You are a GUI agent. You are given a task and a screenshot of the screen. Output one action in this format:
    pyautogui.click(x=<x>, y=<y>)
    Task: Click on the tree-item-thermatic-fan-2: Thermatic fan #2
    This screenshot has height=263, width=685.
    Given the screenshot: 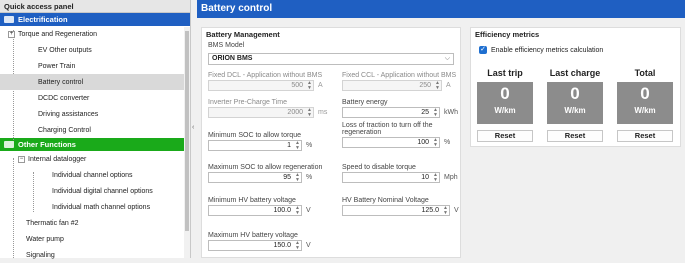 What is the action you would take?
    pyautogui.click(x=95, y=223)
    